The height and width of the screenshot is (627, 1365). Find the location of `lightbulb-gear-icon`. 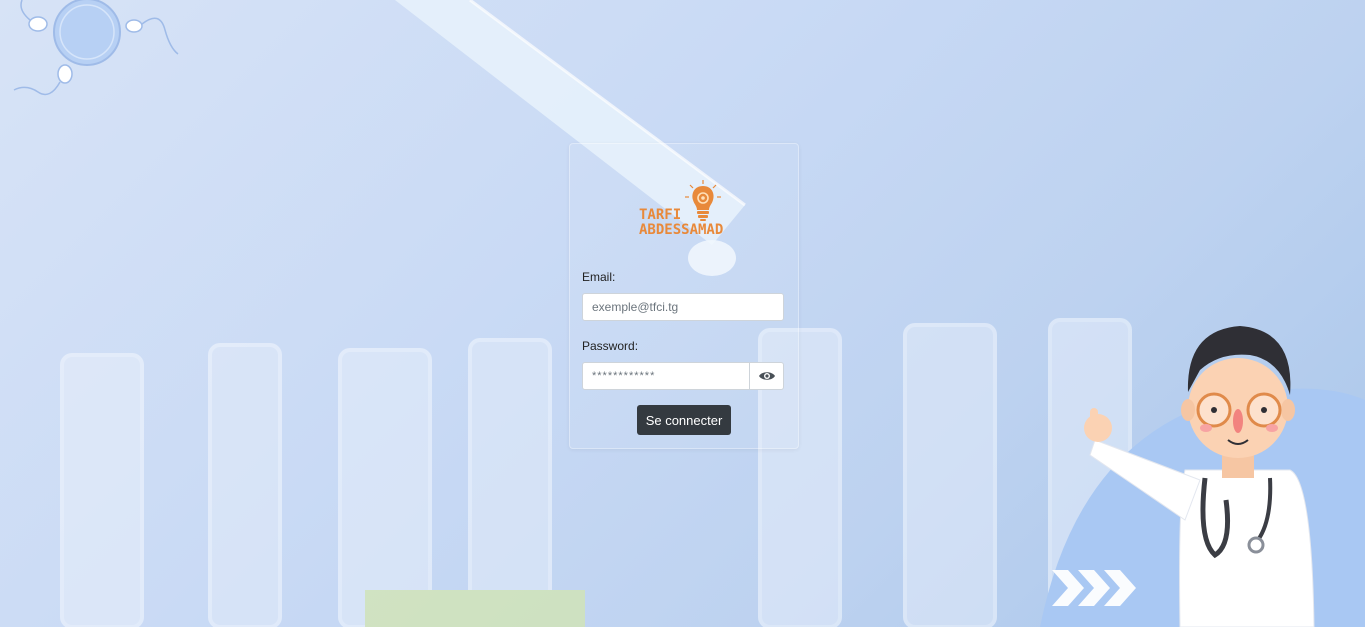

lightbulb-gear-icon is located at coordinates (703, 200).